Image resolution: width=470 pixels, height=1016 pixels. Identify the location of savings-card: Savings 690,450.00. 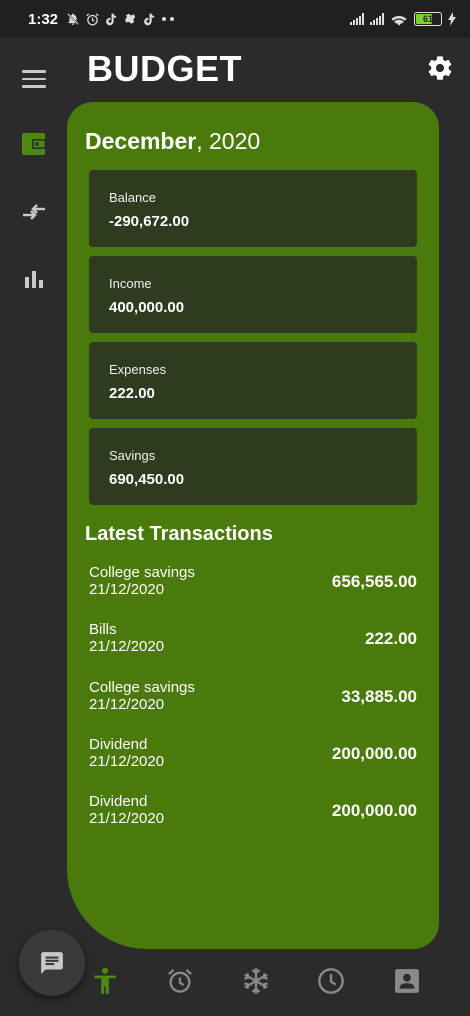
(253, 466).